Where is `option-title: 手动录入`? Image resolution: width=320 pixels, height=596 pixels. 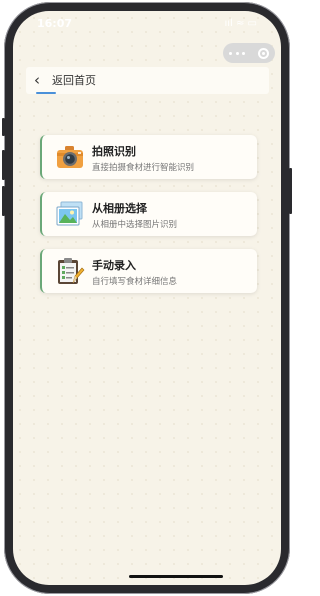
option-title: 手动录入 is located at coordinates (114, 265).